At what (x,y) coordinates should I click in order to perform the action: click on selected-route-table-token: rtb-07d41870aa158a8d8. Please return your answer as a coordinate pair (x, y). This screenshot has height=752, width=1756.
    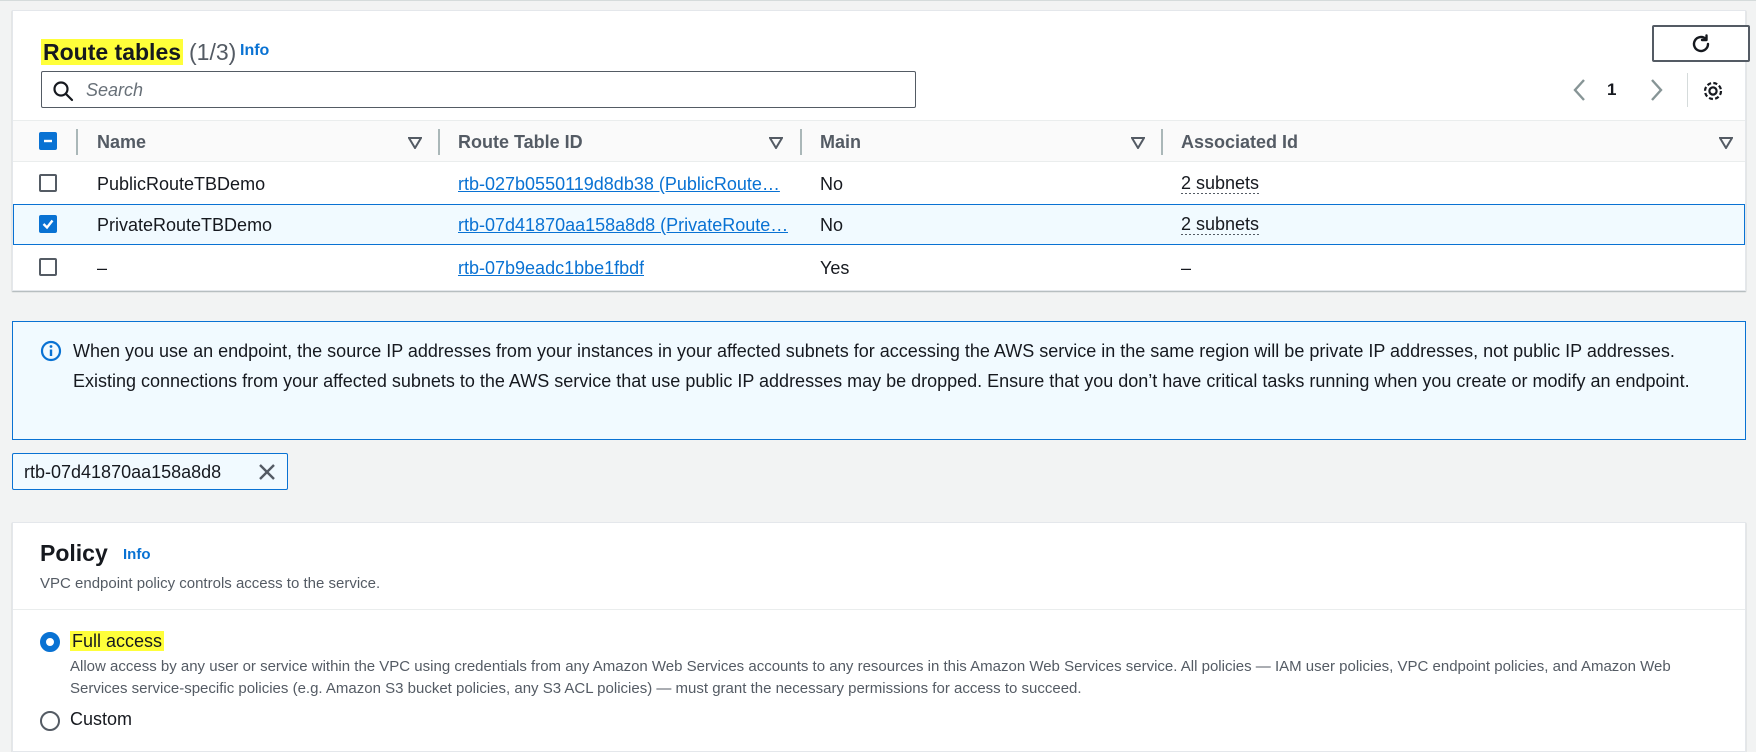
    Looking at the image, I should click on (150, 471).